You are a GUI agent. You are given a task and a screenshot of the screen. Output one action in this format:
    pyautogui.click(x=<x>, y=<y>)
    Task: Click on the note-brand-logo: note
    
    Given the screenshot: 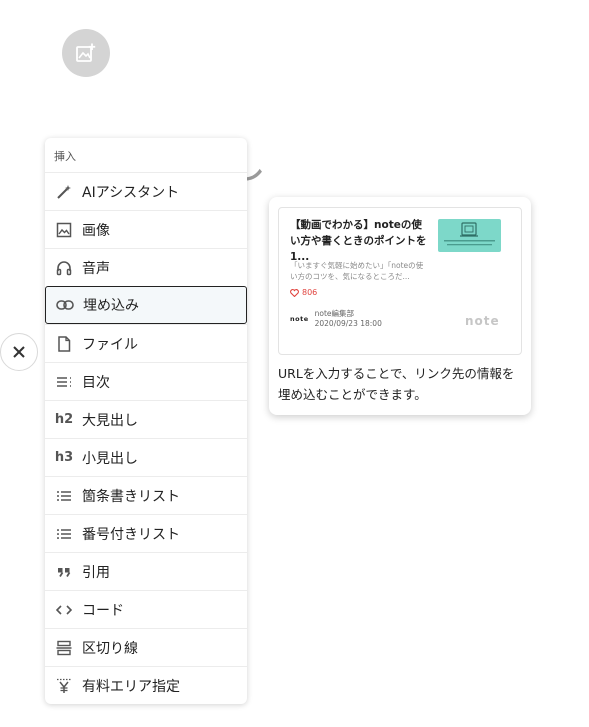 What is the action you would take?
    pyautogui.click(x=482, y=321)
    